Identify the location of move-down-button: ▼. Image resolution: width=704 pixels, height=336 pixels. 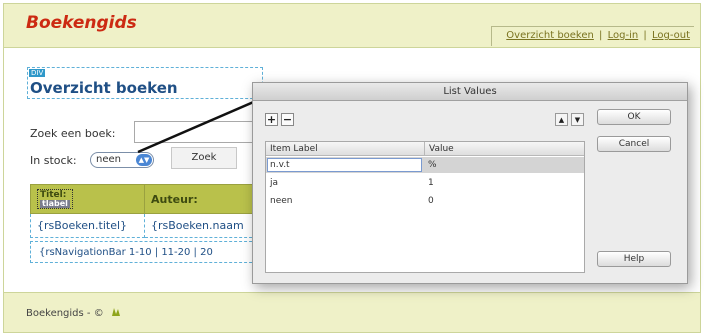
(577, 119).